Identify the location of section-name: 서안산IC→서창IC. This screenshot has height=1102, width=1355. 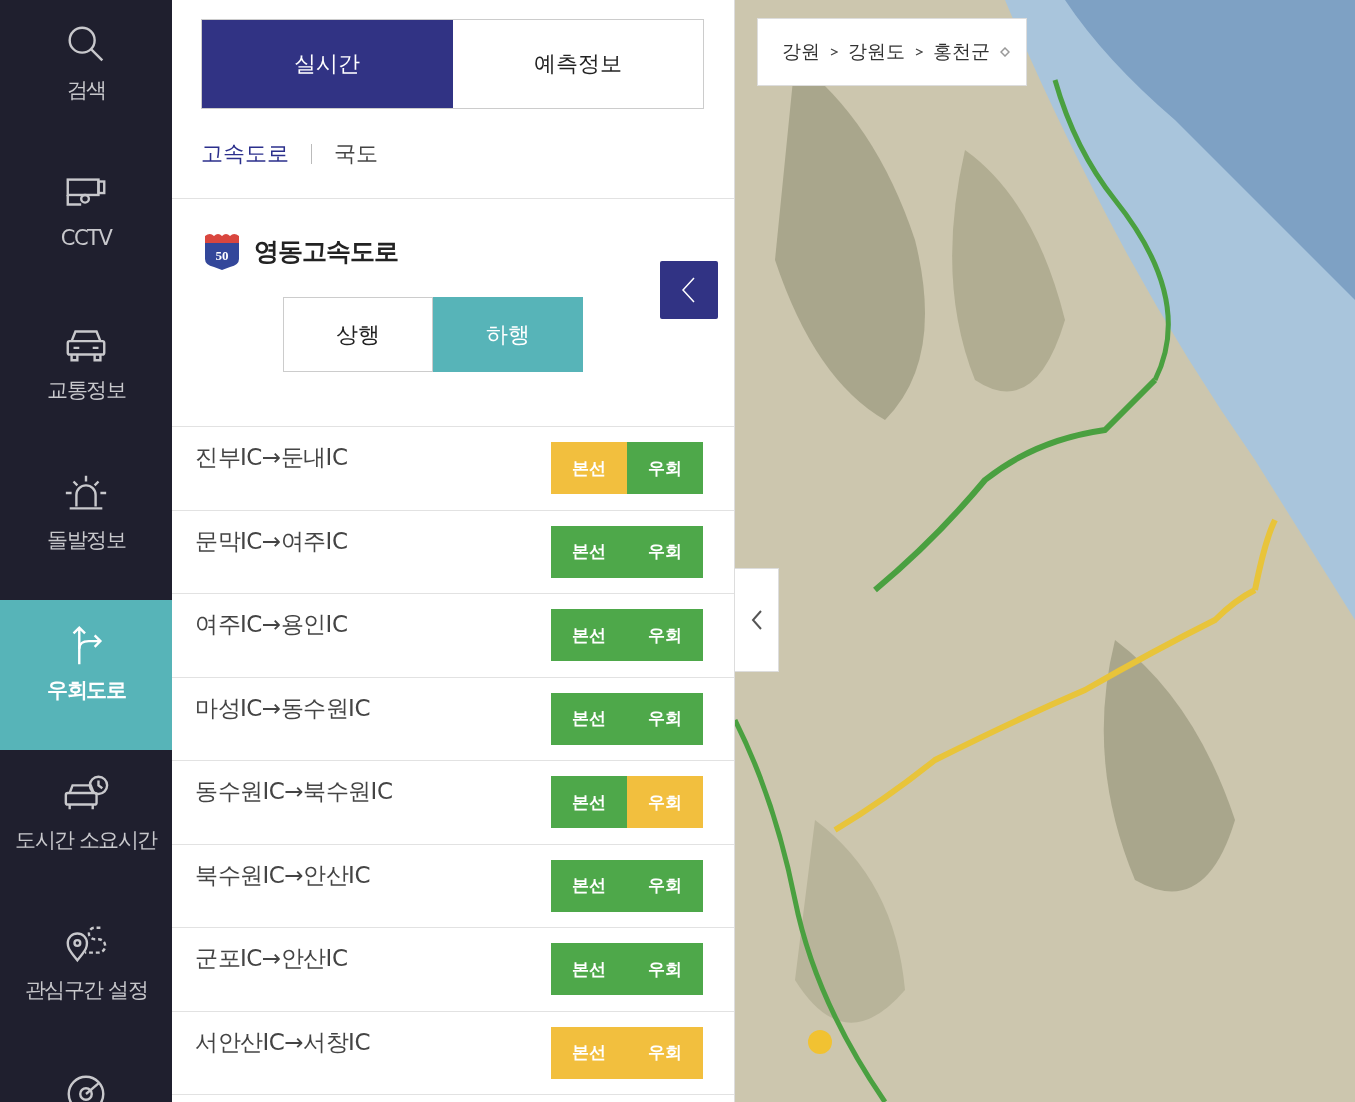
(282, 1042).